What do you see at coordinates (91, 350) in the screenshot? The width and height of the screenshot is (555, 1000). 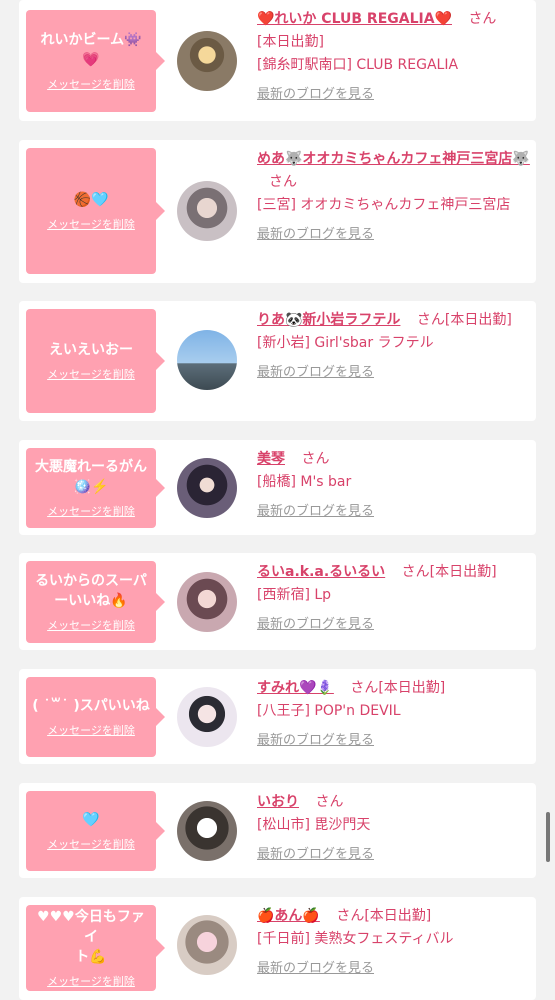 I see `message-text: えいえいおー` at bounding box center [91, 350].